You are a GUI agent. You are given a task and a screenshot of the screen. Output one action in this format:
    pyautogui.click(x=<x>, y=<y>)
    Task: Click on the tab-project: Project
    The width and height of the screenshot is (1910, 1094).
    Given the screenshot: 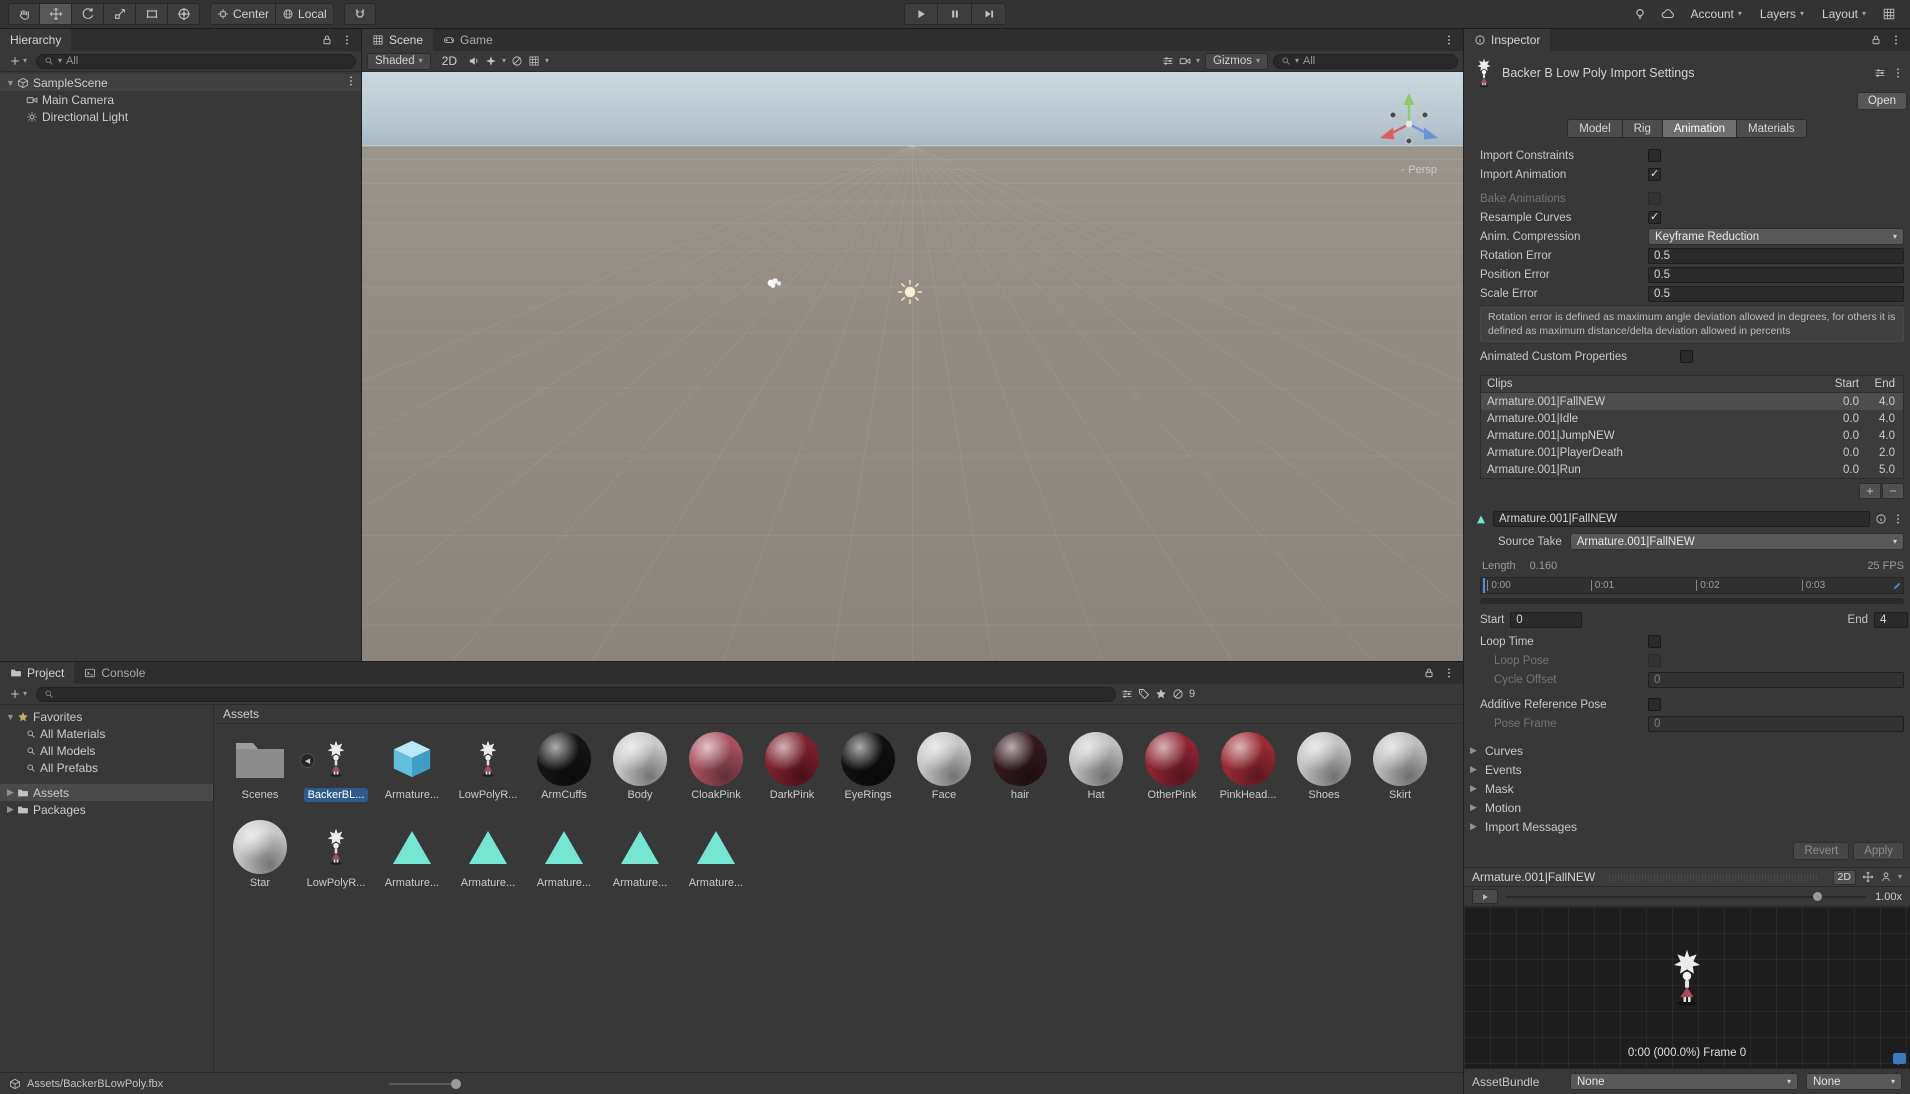 What is the action you would take?
    pyautogui.click(x=37, y=673)
    